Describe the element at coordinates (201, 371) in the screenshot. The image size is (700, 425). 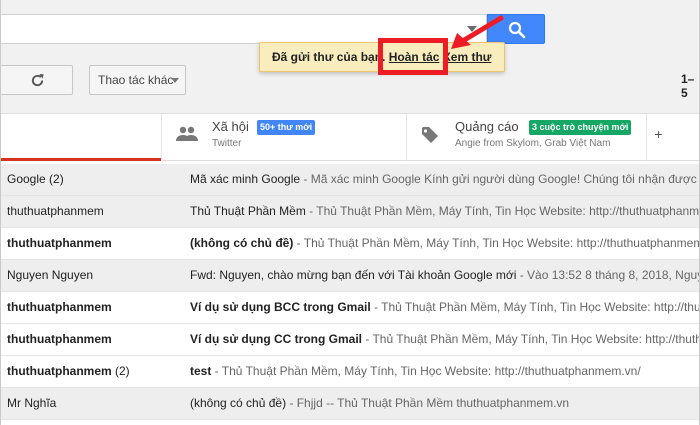
I see `subject: test` at that location.